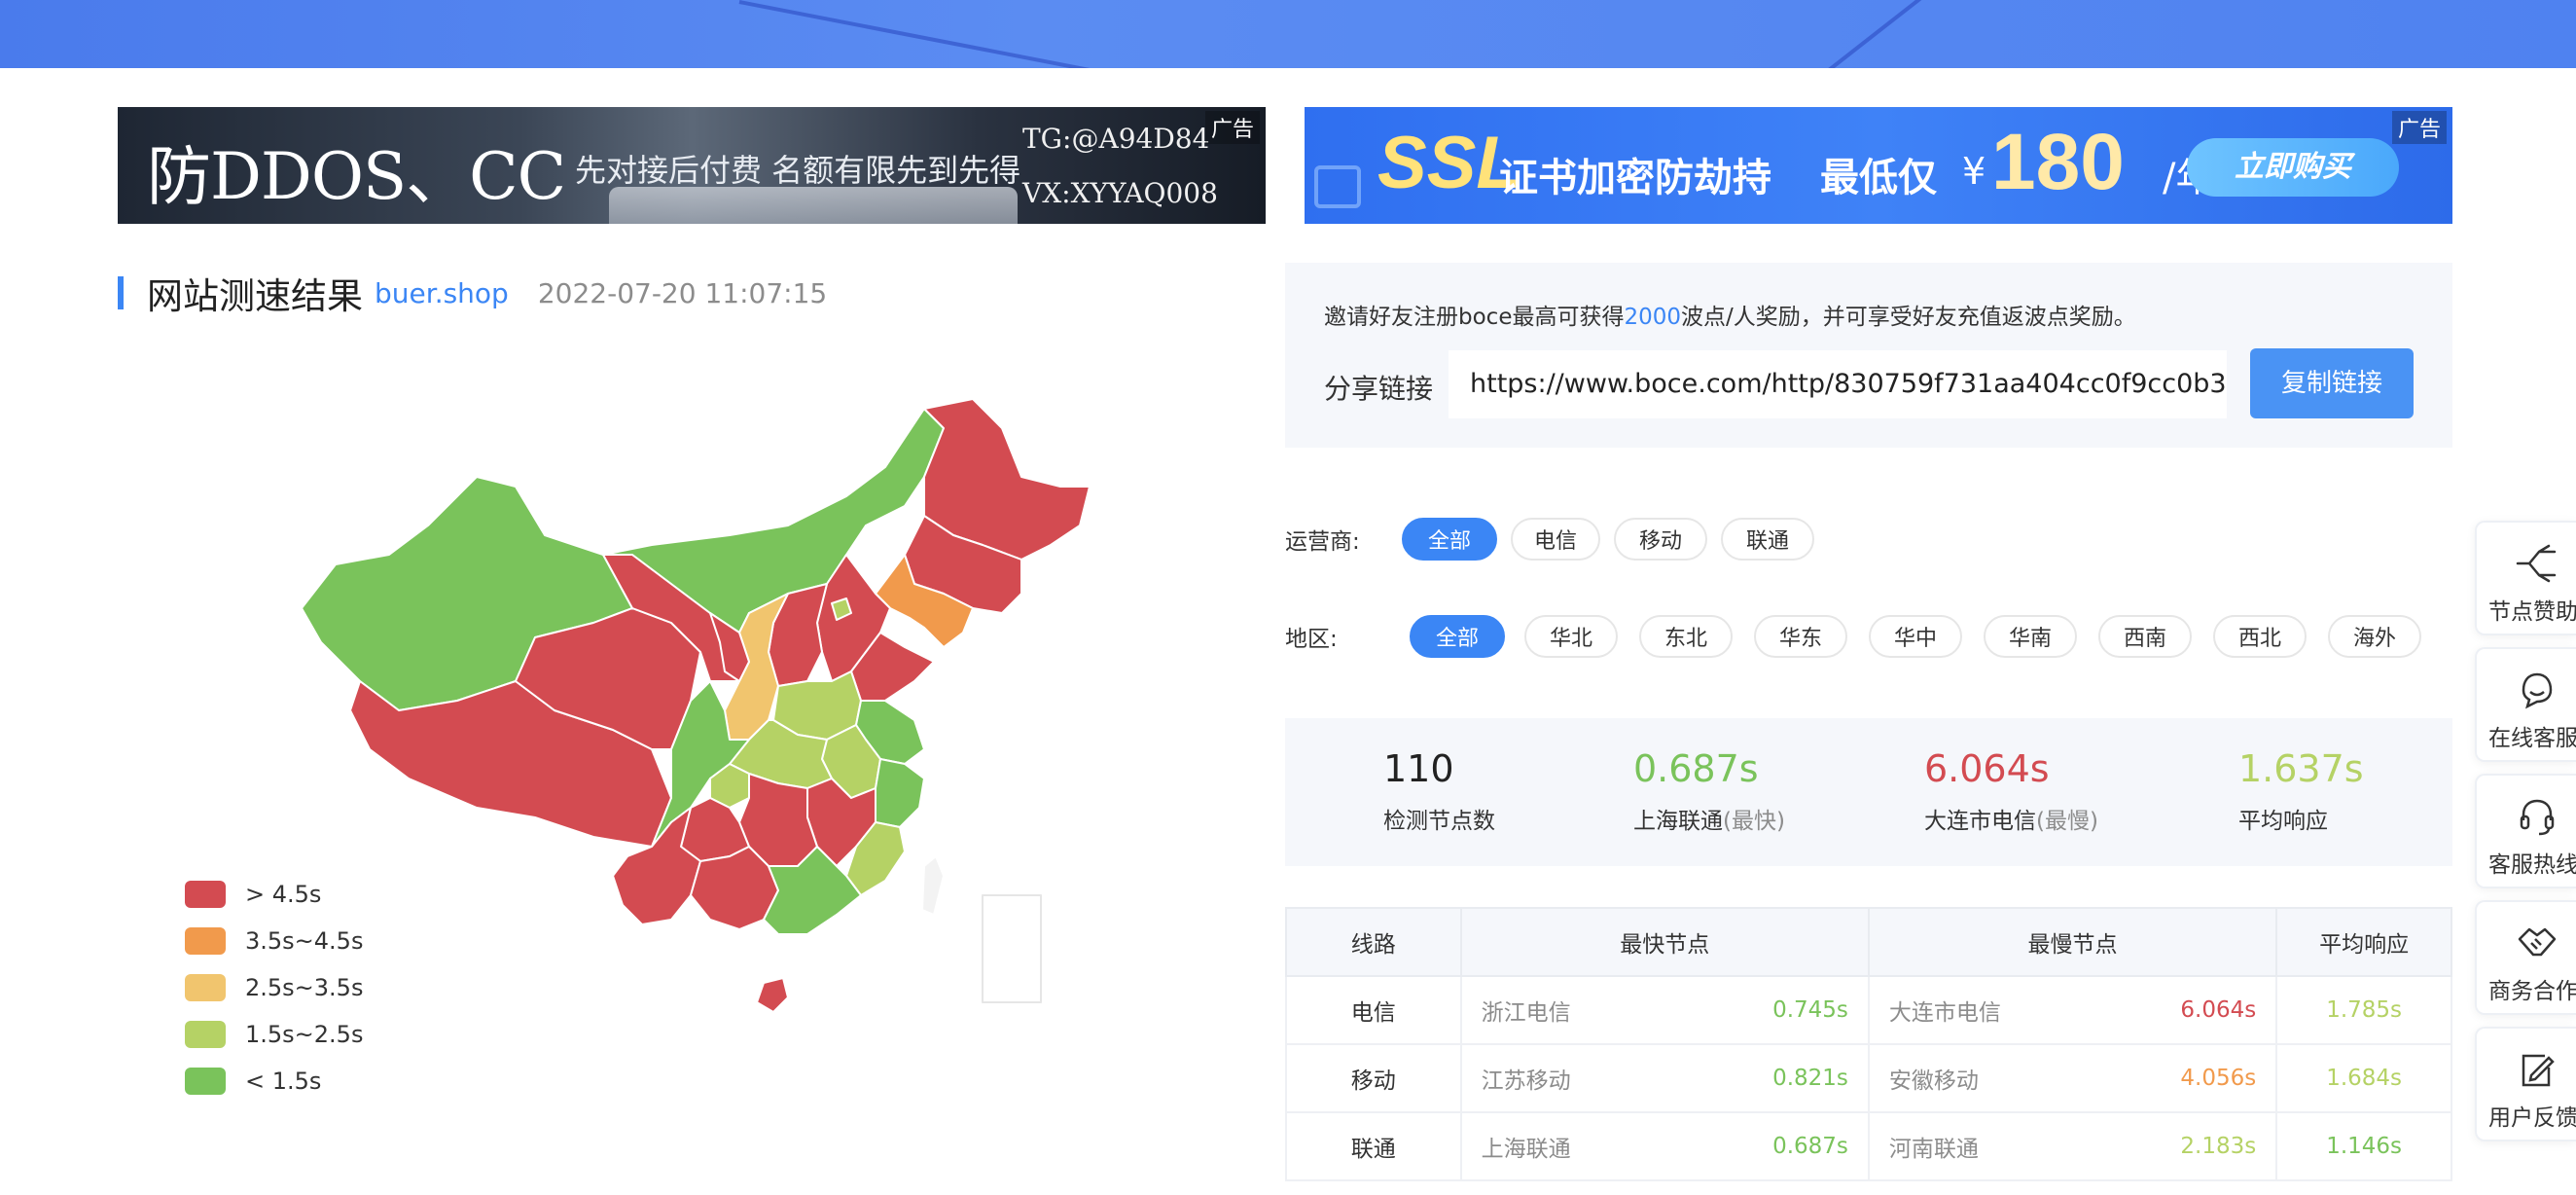 Image resolution: width=2576 pixels, height=1195 pixels. Describe the element at coordinates (2145, 636) in the screenshot. I see `region-chip-southwest: 西南` at that location.